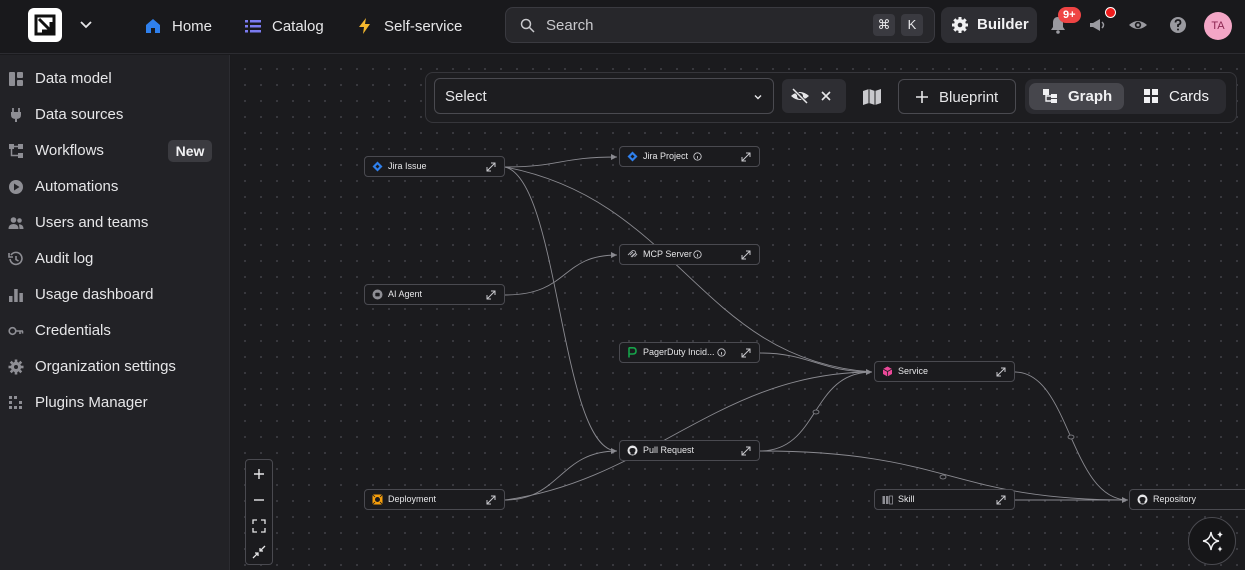  Describe the element at coordinates (259, 552) in the screenshot. I see `collapse-icon` at that location.